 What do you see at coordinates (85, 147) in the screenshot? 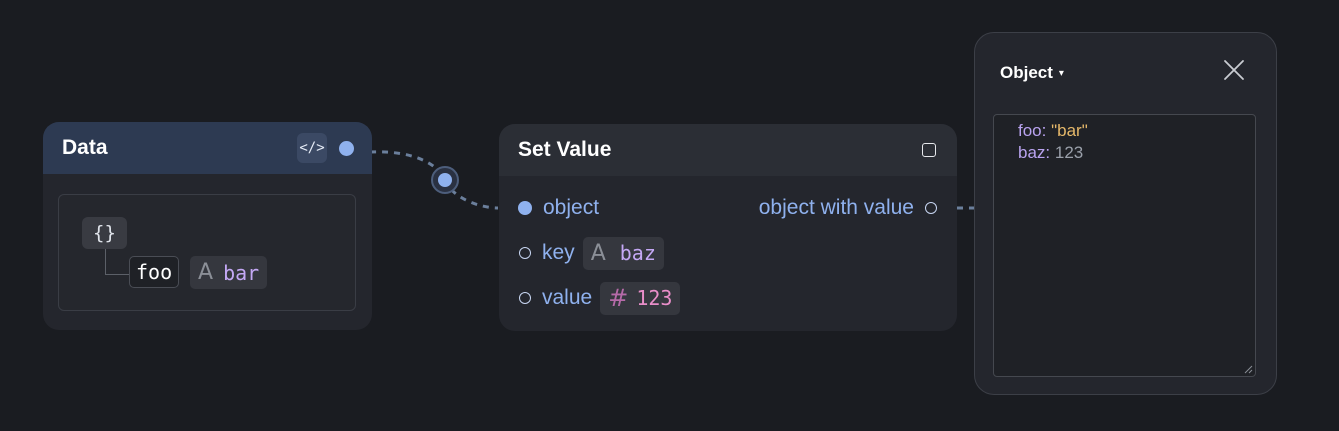
I see `data-node-title: Data` at bounding box center [85, 147].